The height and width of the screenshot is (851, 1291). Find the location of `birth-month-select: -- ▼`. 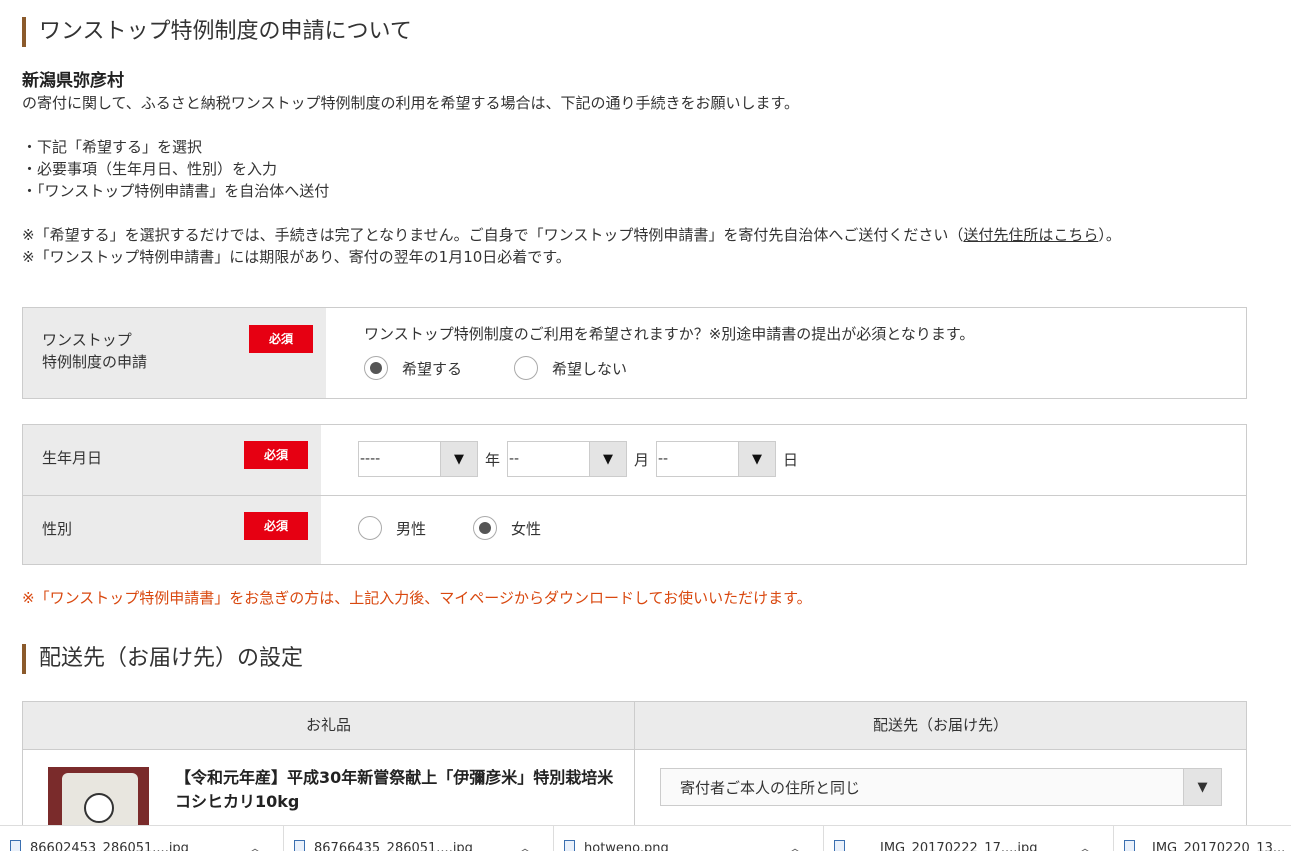

birth-month-select: -- ▼ is located at coordinates (567, 459).